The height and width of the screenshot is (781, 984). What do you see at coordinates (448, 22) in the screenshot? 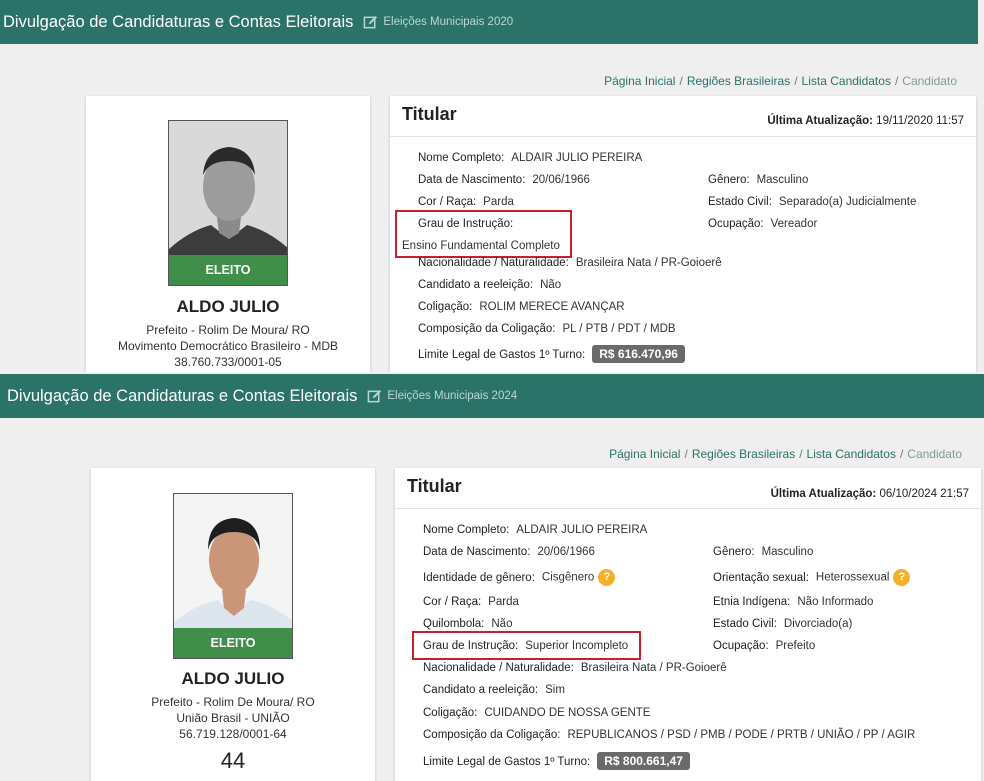
I see `election-label: Eleições Municipais 2020` at bounding box center [448, 22].